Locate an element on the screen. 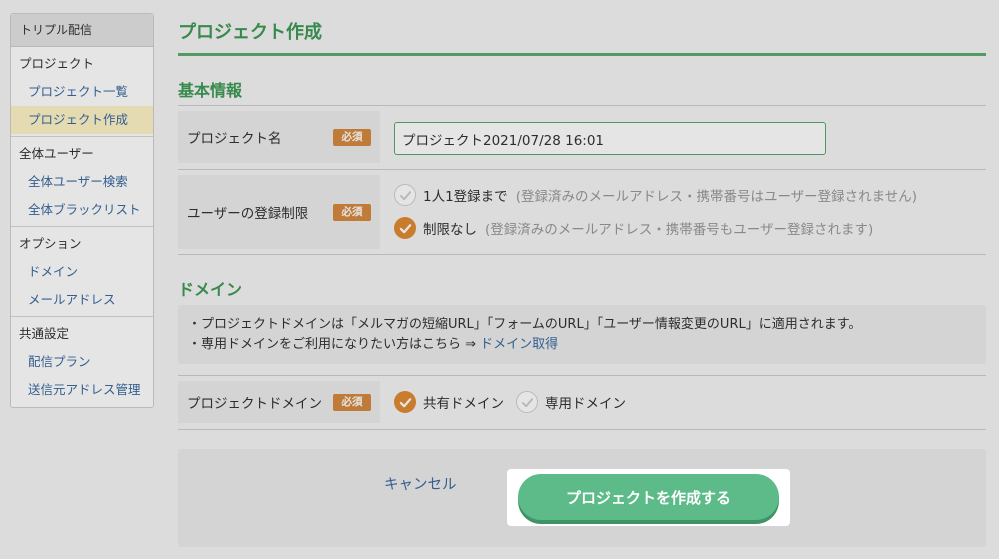 The width and height of the screenshot is (999, 559). submit-highlight: プロジェクトを作成する is located at coordinates (648, 497).